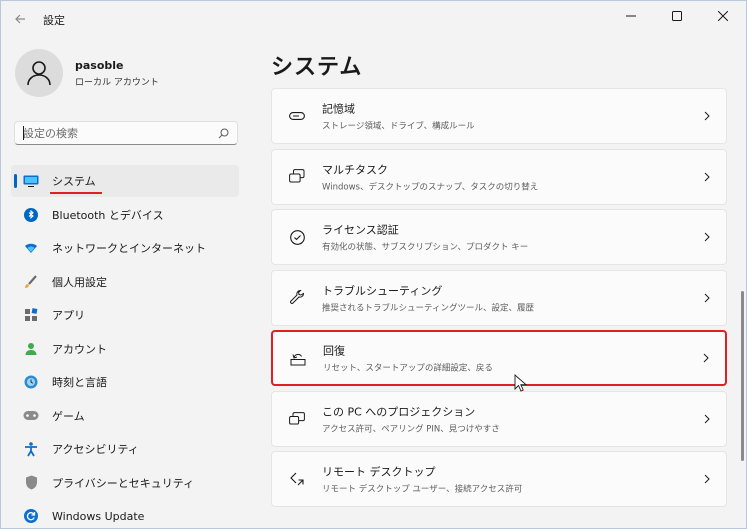  Describe the element at coordinates (125, 382) in the screenshot. I see `sidebar-item-time-language: 時刻と言語` at that location.